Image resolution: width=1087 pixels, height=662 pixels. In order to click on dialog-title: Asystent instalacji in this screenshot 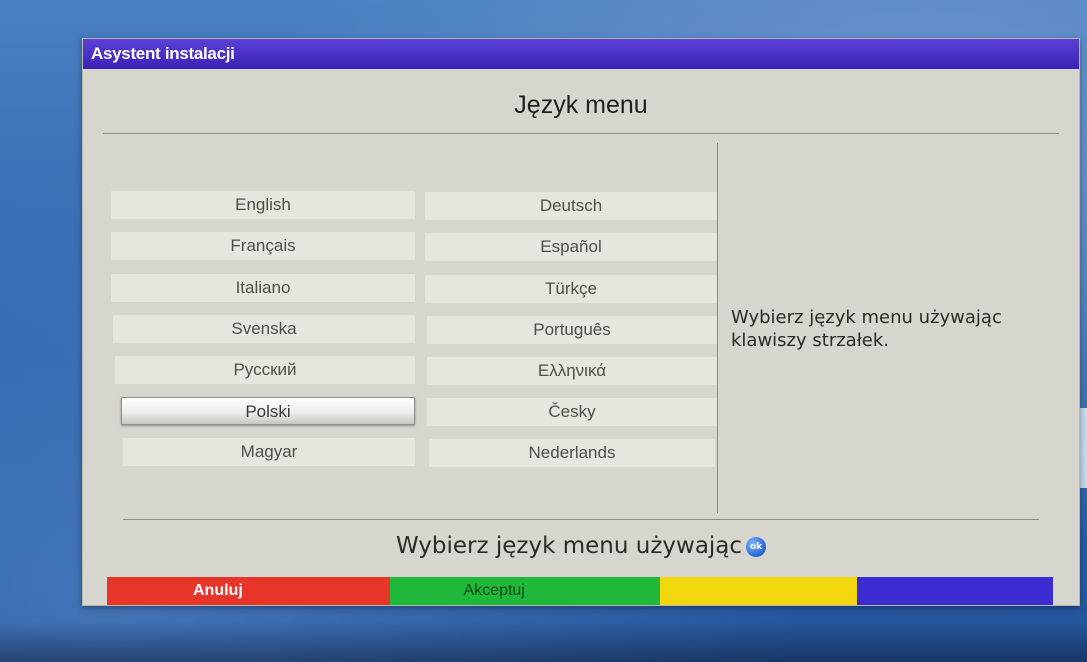, I will do `click(581, 54)`.